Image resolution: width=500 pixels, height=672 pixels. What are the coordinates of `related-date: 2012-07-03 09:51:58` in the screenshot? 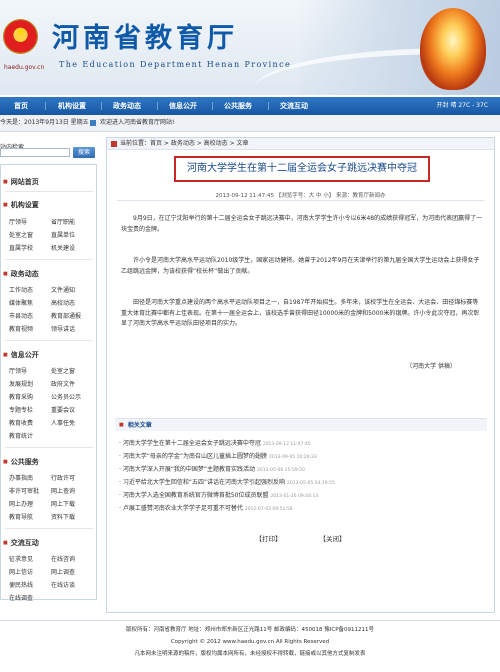 It's located at (268, 509).